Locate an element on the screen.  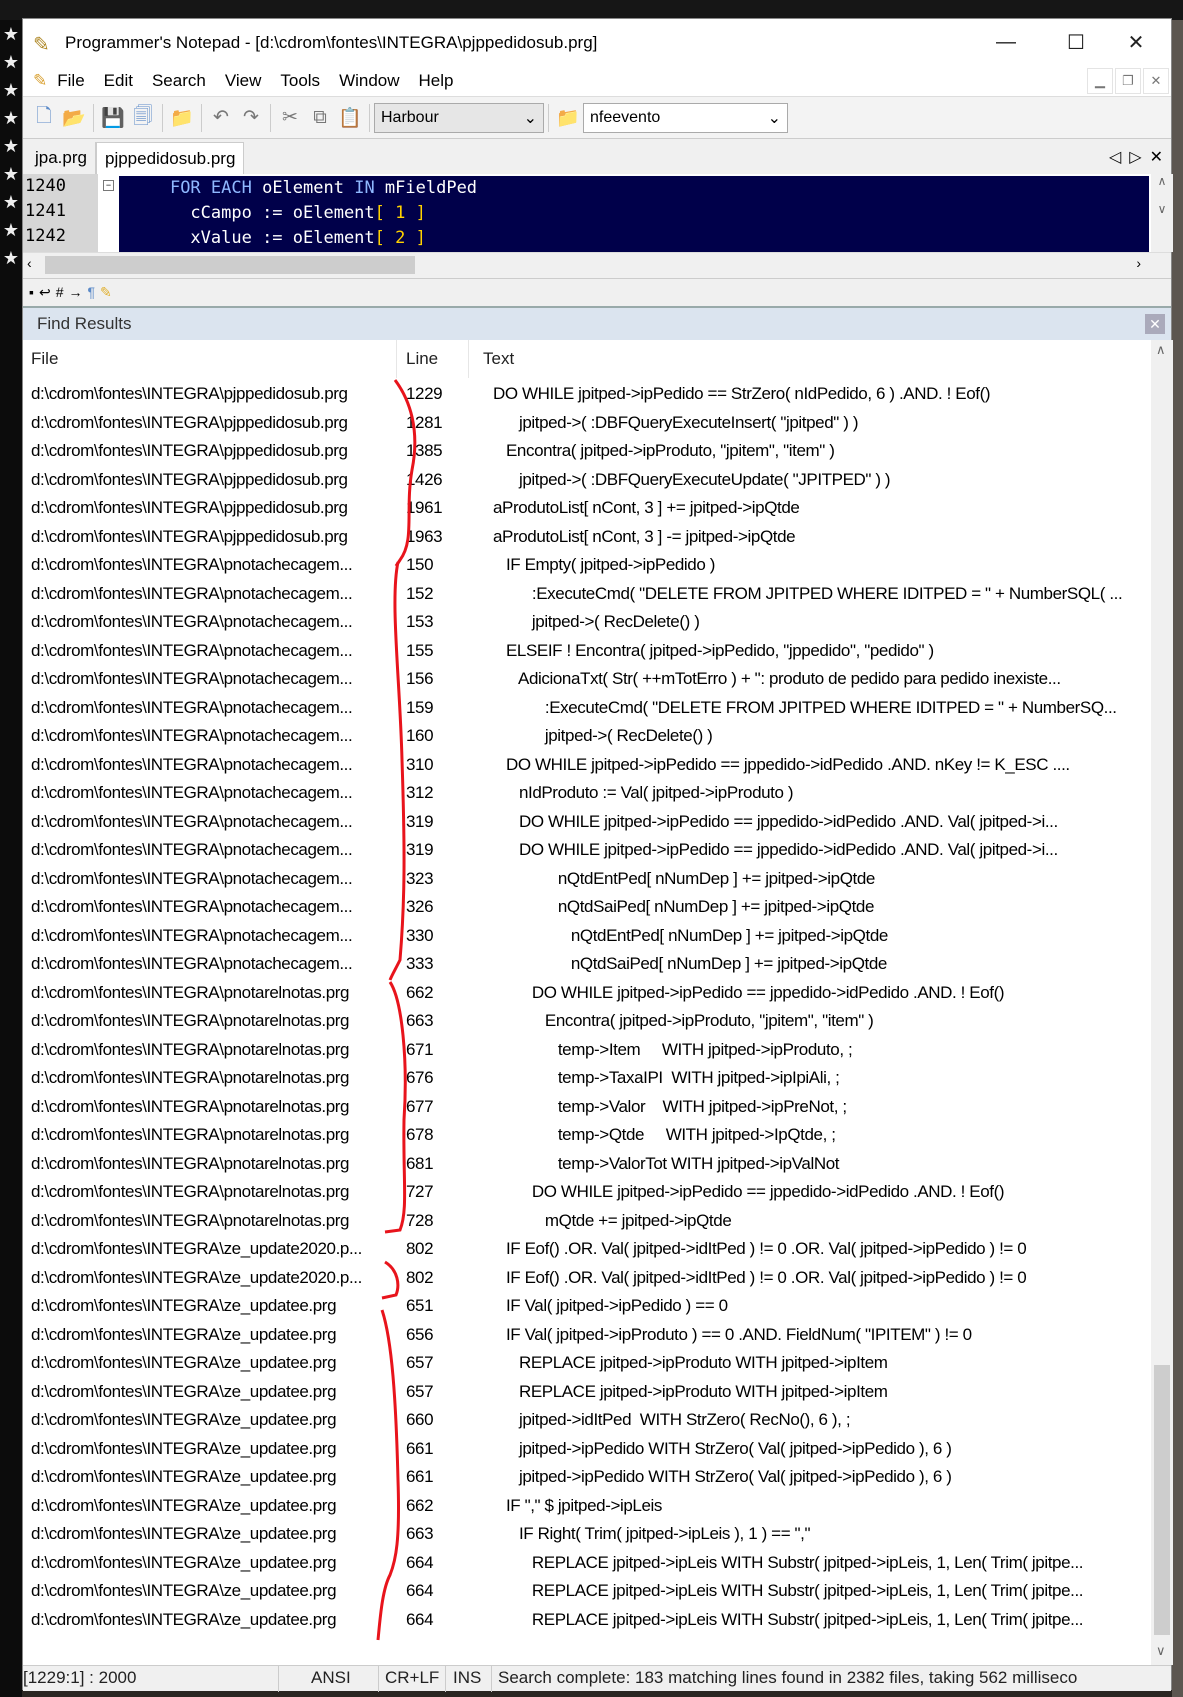
tab-close-icon: ✕ is located at coordinates (1156, 157).